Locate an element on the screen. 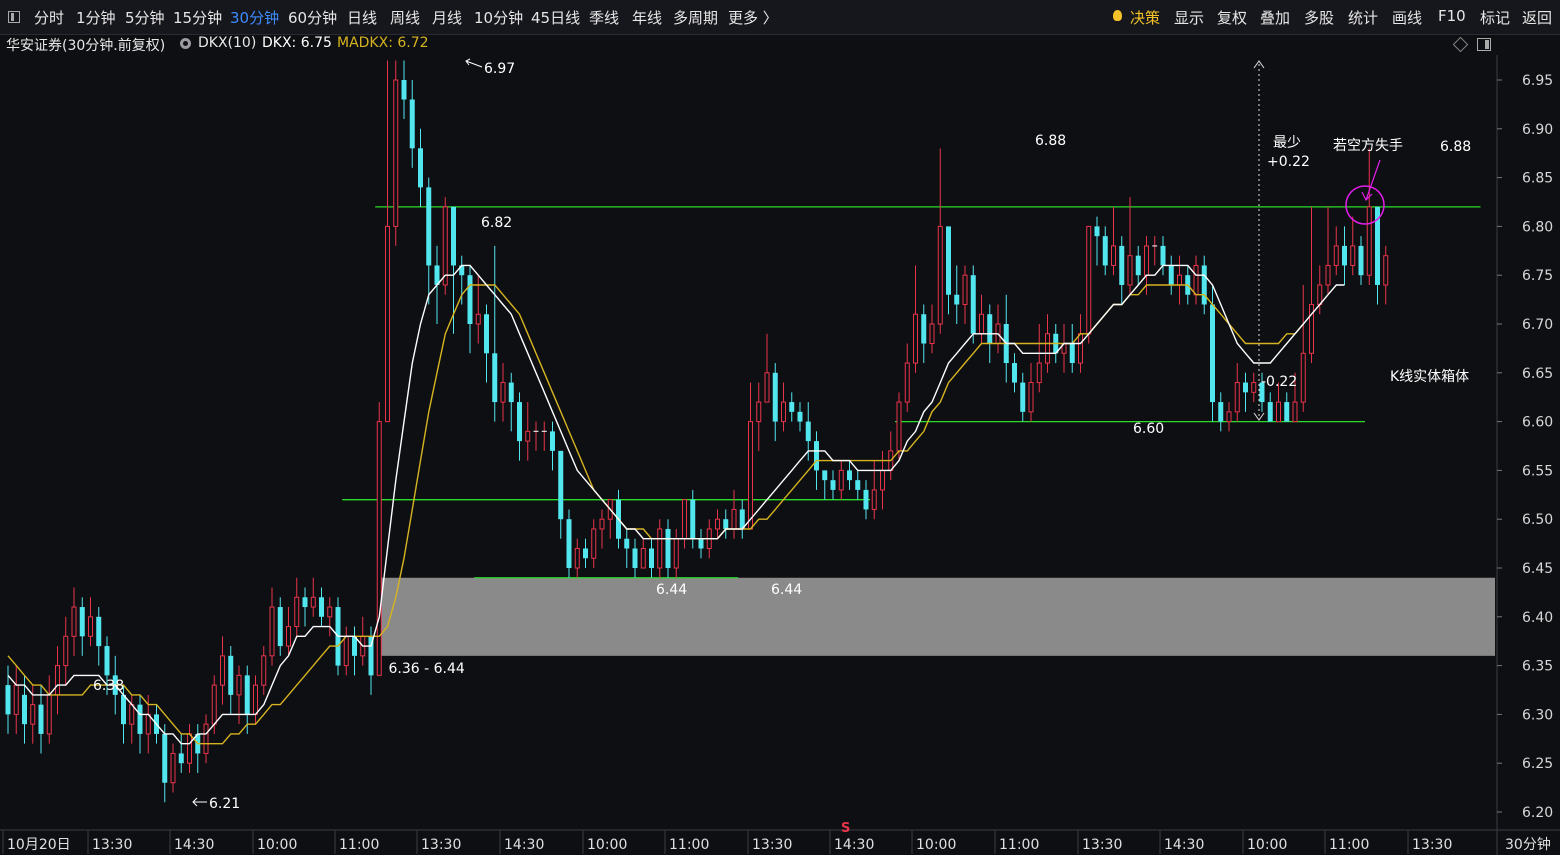  annot-box: K线实体箱体 is located at coordinates (1429, 377).